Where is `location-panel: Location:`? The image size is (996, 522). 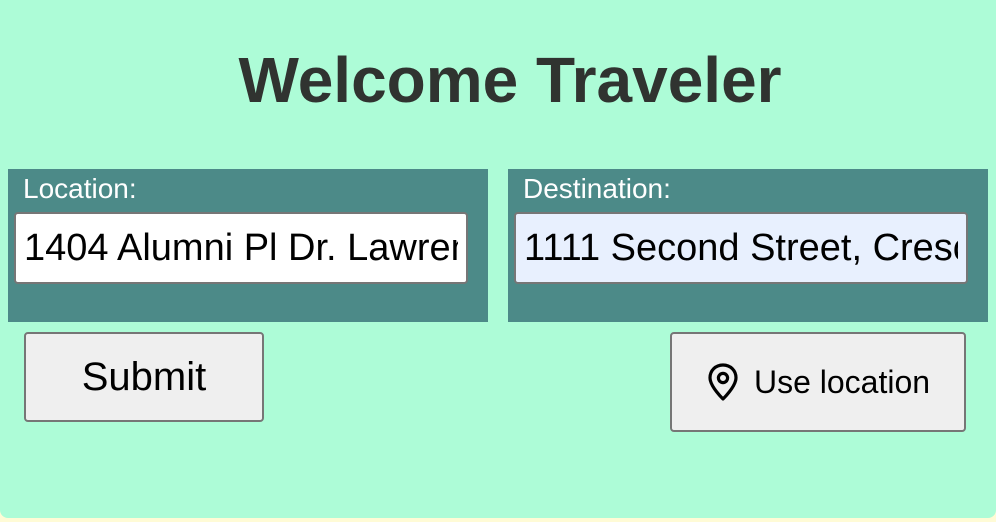 location-panel: Location: is located at coordinates (248, 245).